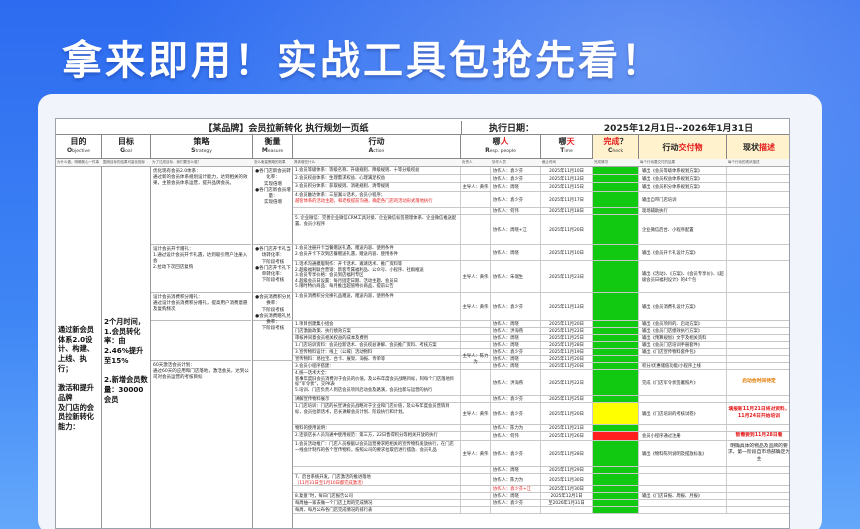 The width and height of the screenshot is (860, 529). I want to click on action-cell: 2.会员权益体系：生理需求权益、心理满足权益, so click(377, 178).